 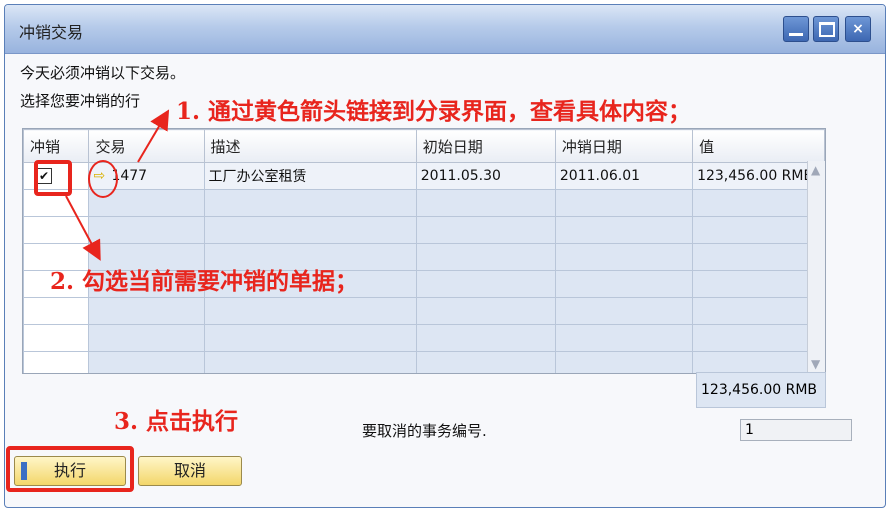 What do you see at coordinates (117, 185) in the screenshot?
I see `annotation-arrows` at bounding box center [117, 185].